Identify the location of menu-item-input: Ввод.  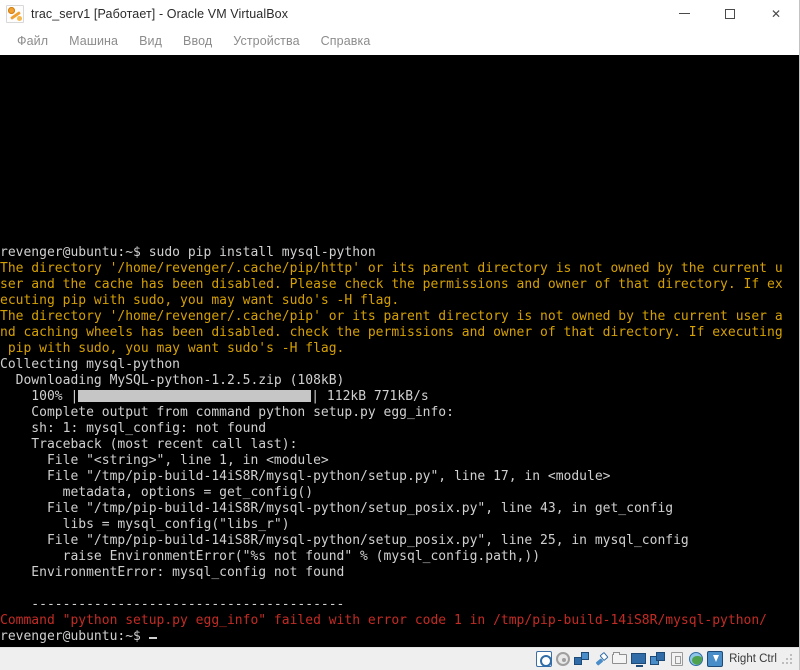
(198, 41).